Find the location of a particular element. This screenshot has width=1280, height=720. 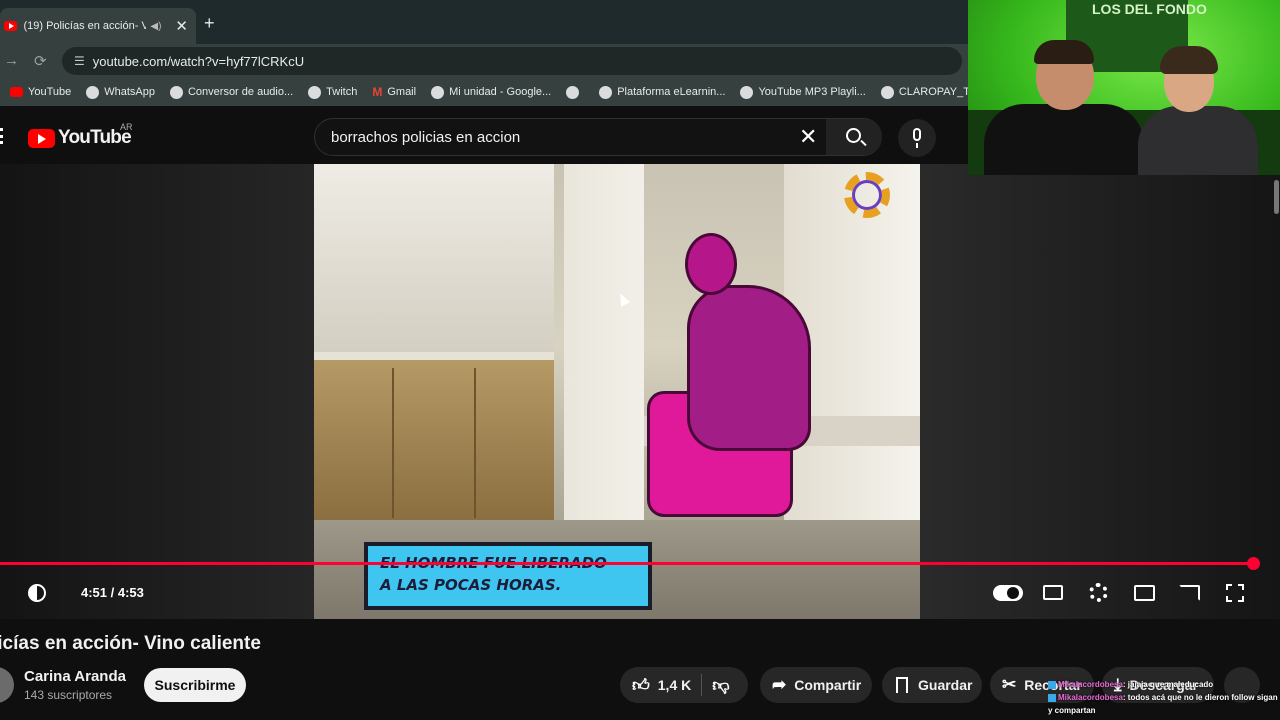

channel-13-logo is located at coordinates (867, 195).